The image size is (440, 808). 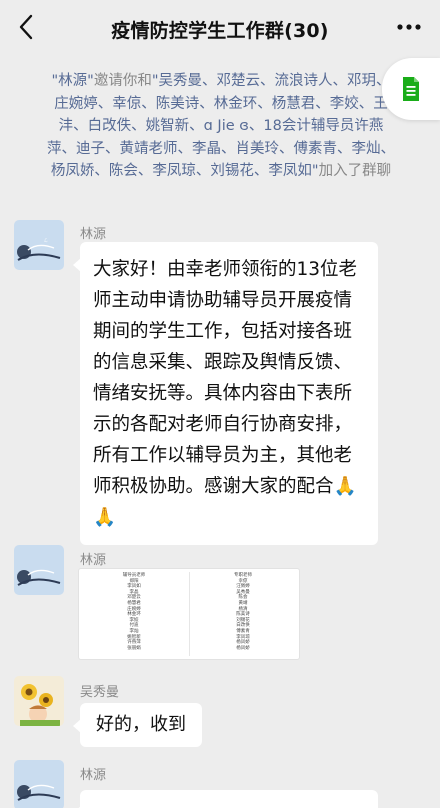 I want to click on ellipsis-icon, so click(x=409, y=27).